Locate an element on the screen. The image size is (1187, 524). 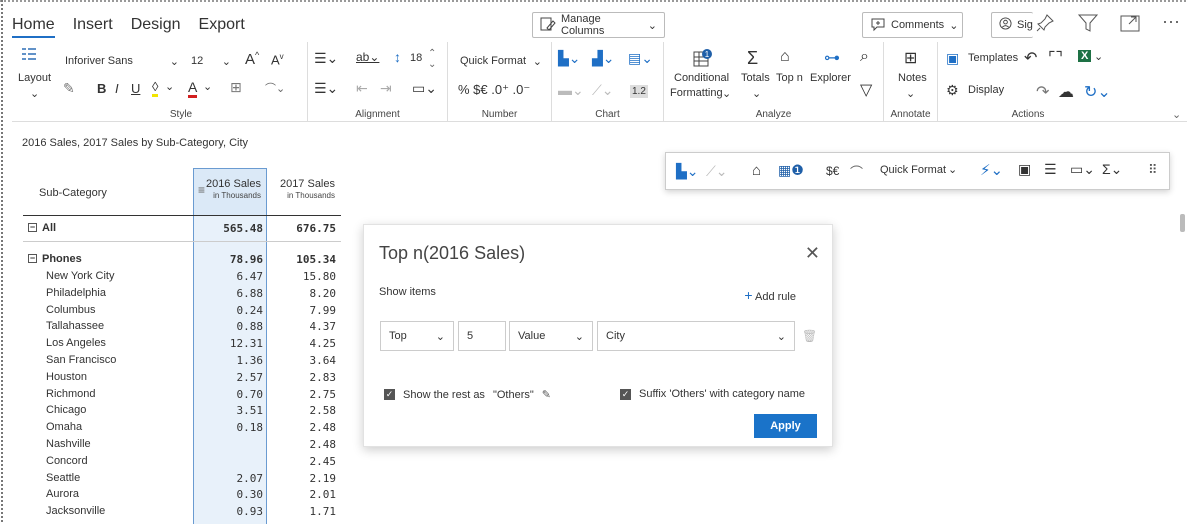
city-label: Seattle is located at coordinates (63, 478).